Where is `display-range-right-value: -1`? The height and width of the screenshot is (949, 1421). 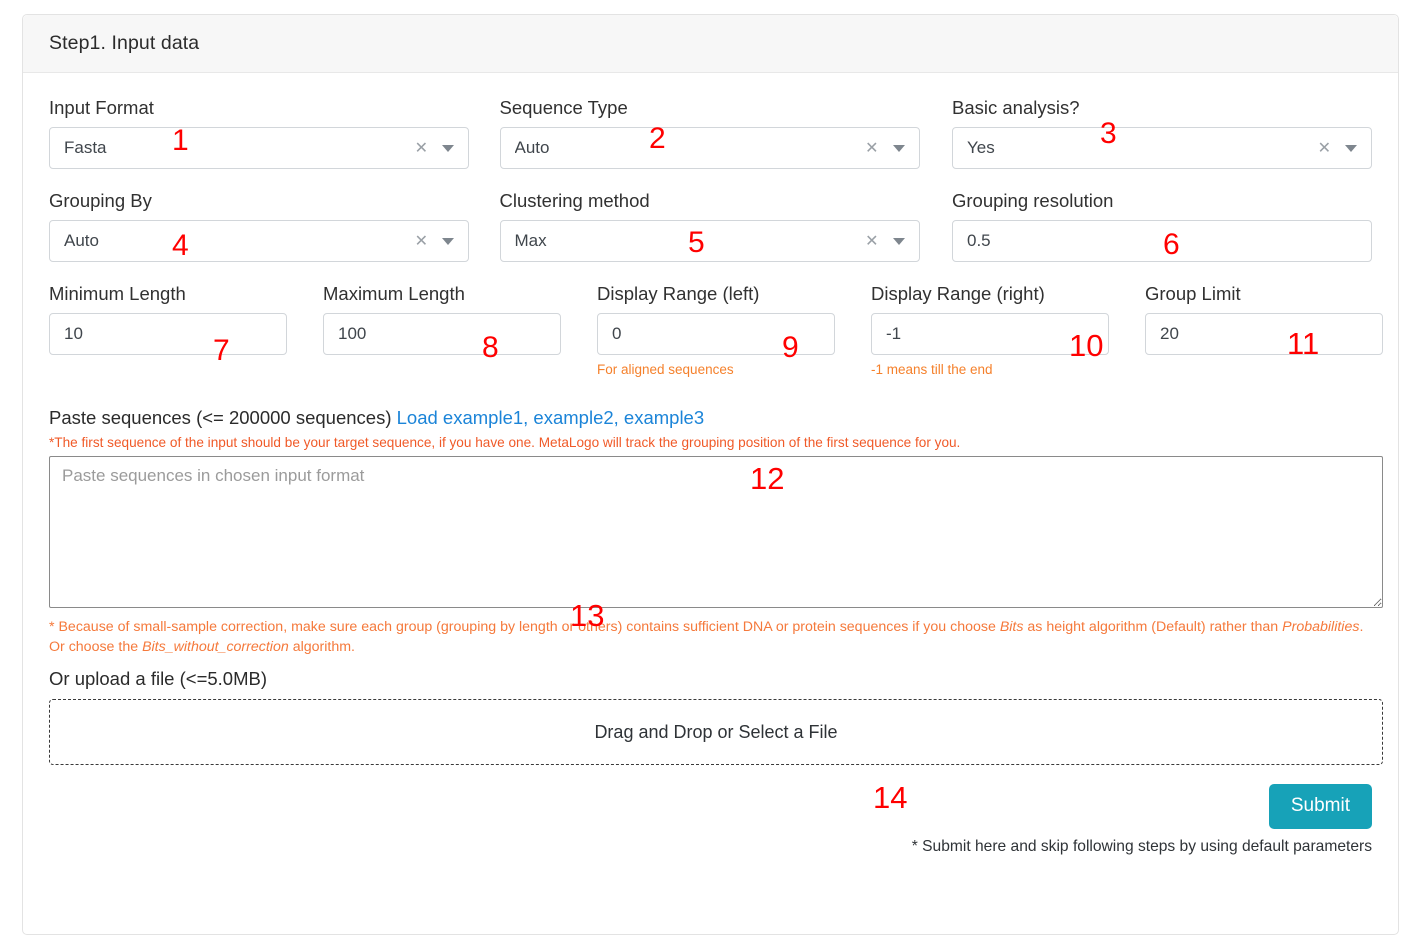
display-range-right-value: -1 is located at coordinates (894, 333).